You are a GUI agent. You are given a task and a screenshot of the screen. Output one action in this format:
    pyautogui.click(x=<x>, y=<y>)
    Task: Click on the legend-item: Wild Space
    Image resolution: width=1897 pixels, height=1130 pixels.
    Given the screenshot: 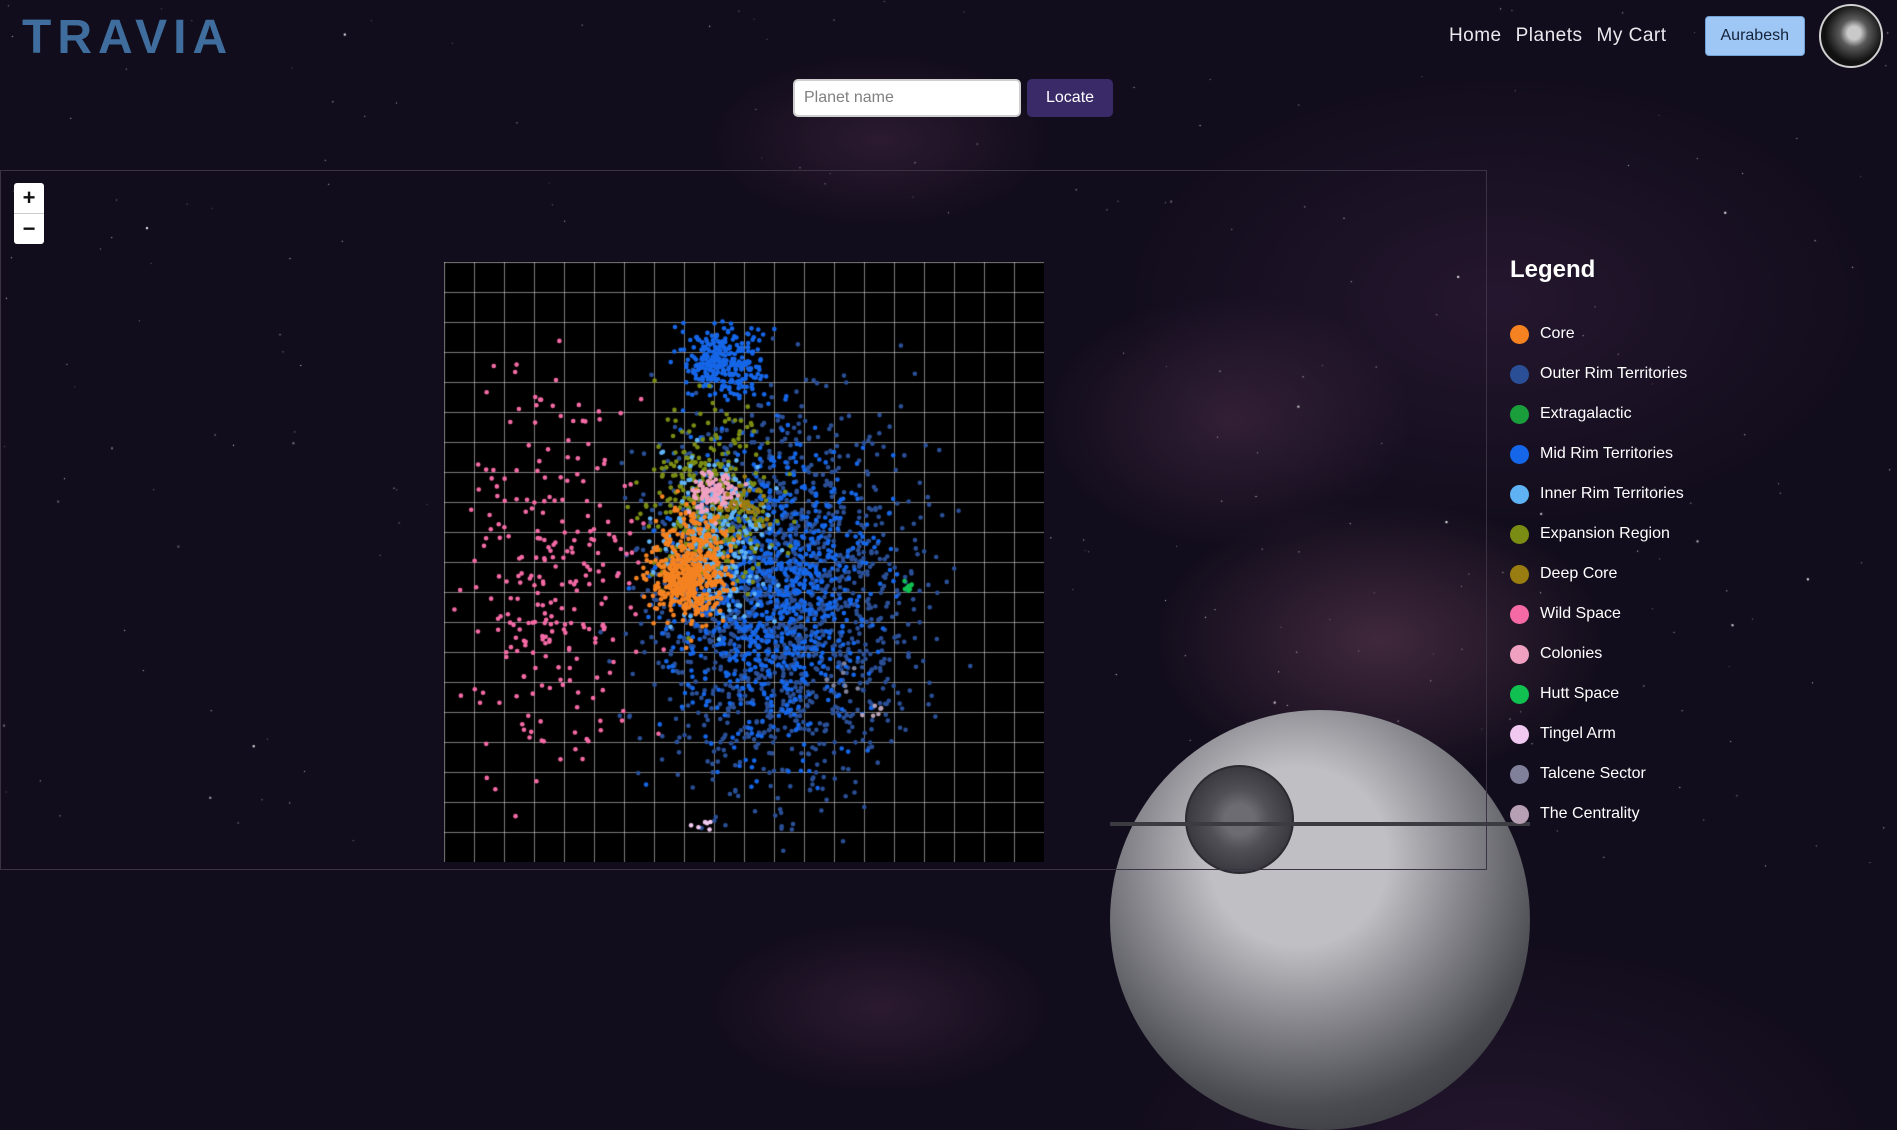 What is the action you would take?
    pyautogui.click(x=1598, y=614)
    